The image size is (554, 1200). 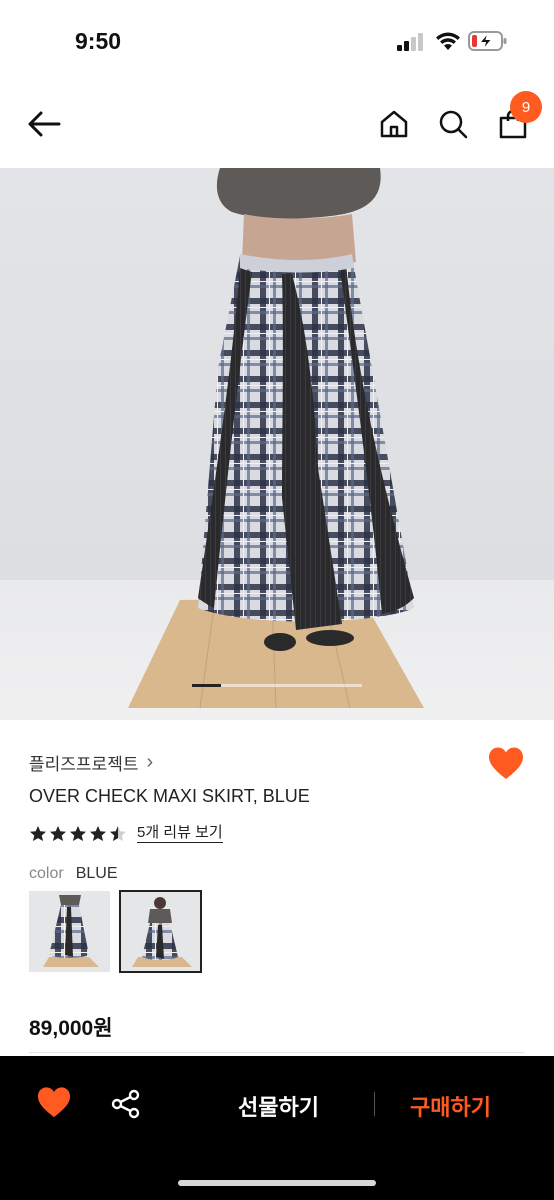 I want to click on color-value: BLUE, so click(x=96, y=873).